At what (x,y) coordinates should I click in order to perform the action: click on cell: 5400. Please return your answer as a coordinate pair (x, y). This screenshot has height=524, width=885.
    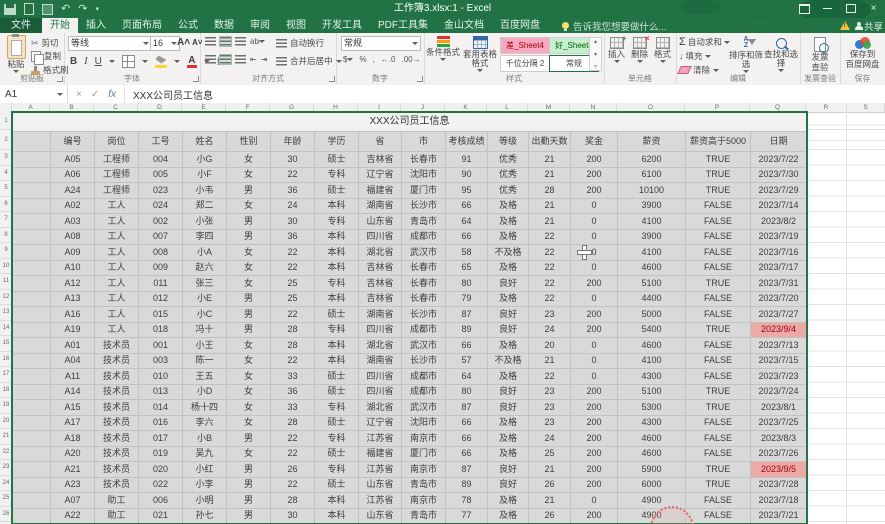
    Looking at the image, I should click on (651, 329).